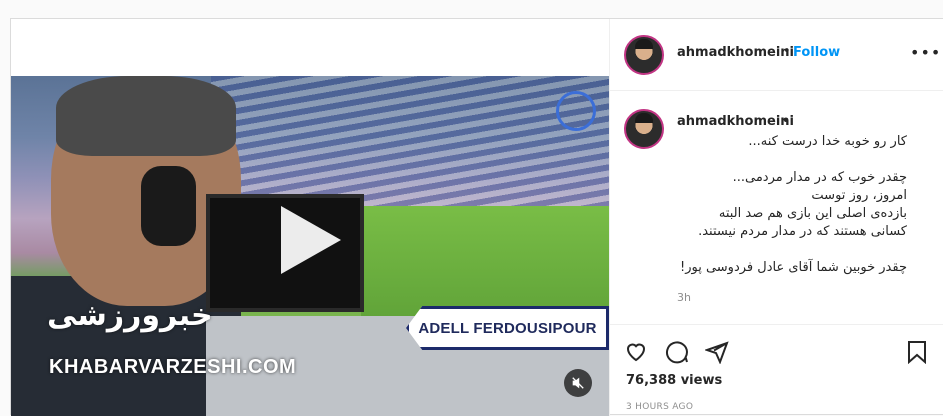  Describe the element at coordinates (793, 267) in the screenshot. I see `caption-line: چقدر خوبین شما آقای عادل فردوسی پور!` at that location.